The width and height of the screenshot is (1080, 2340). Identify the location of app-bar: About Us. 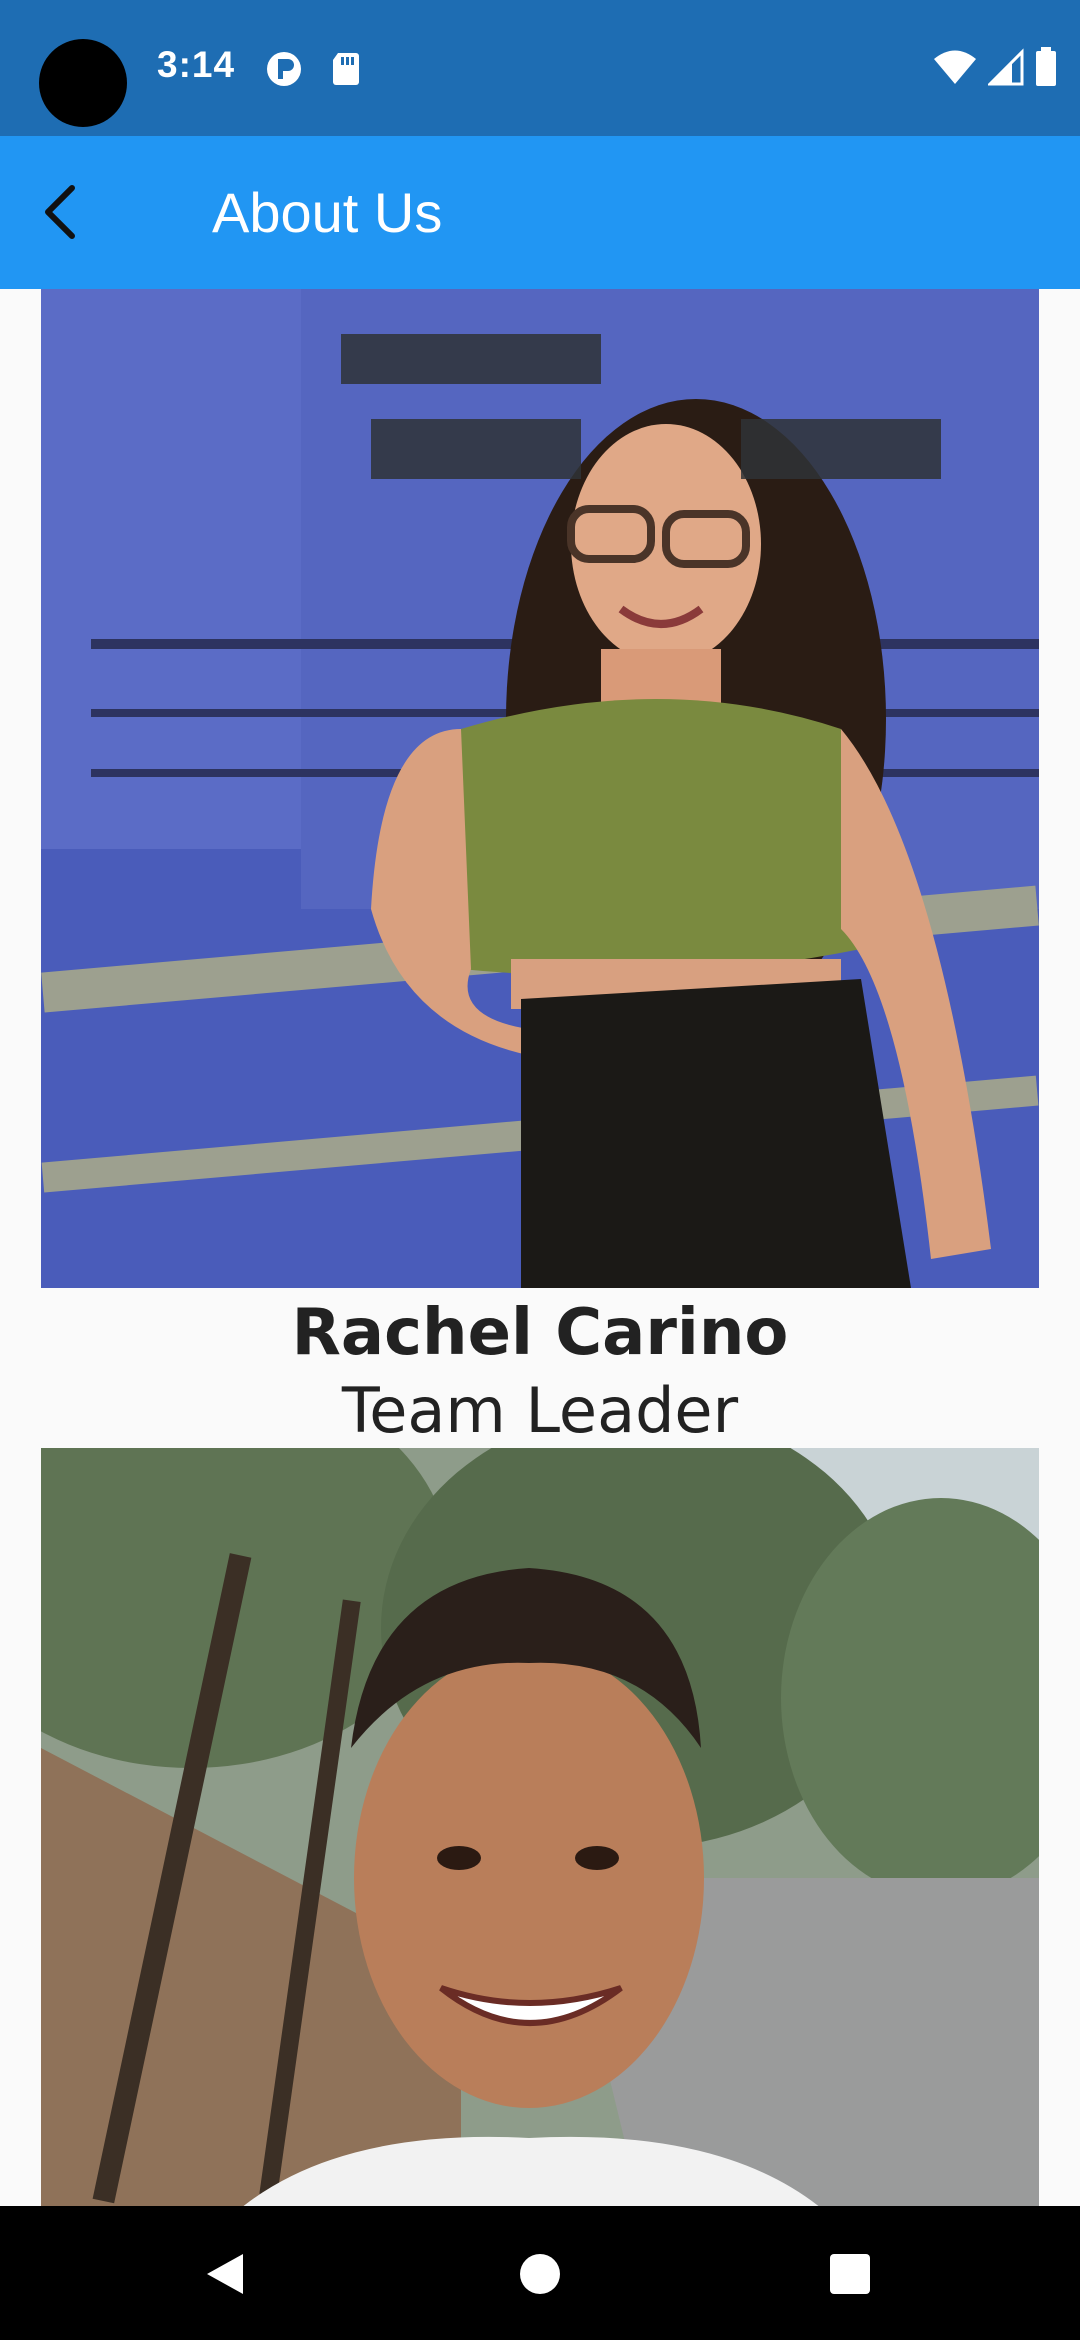
(540, 212).